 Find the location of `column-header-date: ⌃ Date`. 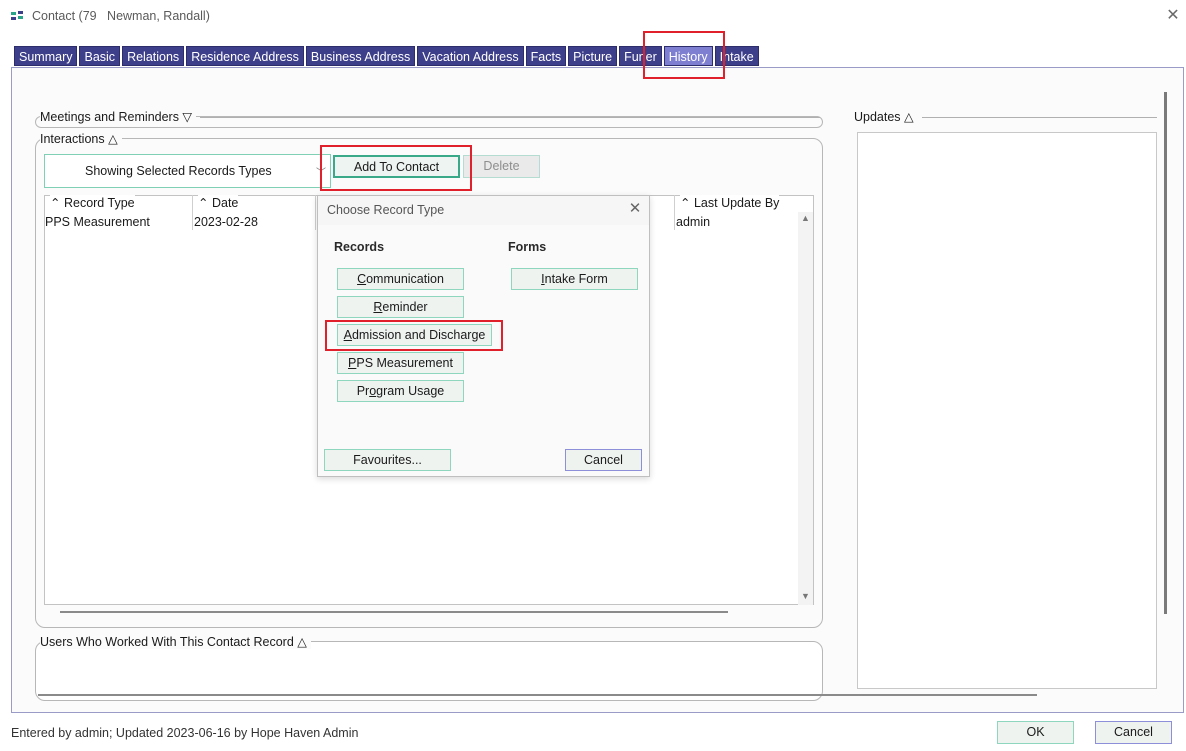

column-header-date: ⌃ Date is located at coordinates (218, 203).